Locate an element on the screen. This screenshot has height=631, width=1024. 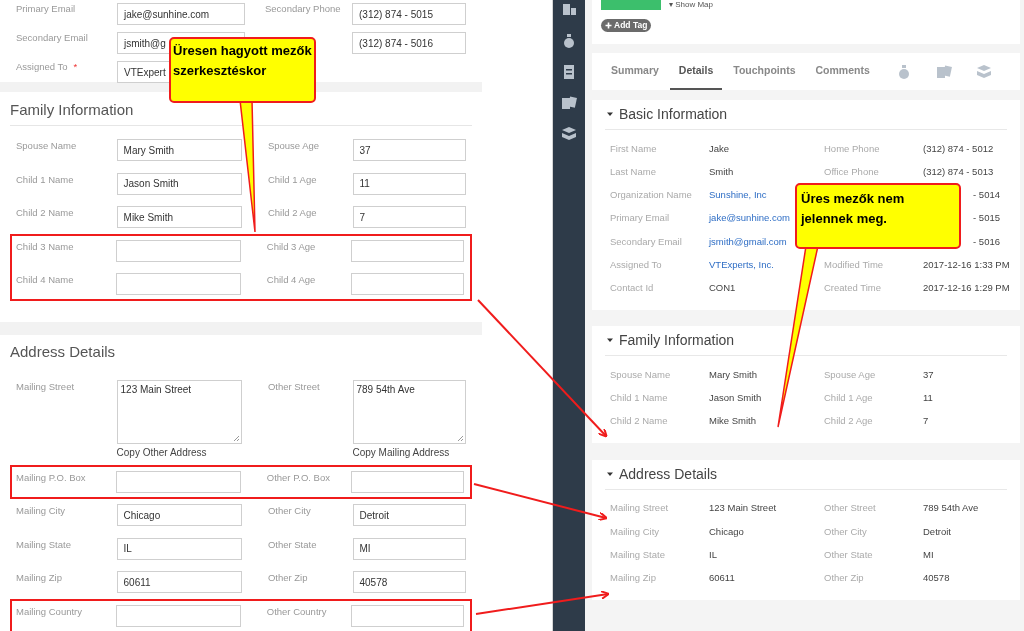
field-value: Smith is located at coordinates (721, 171).